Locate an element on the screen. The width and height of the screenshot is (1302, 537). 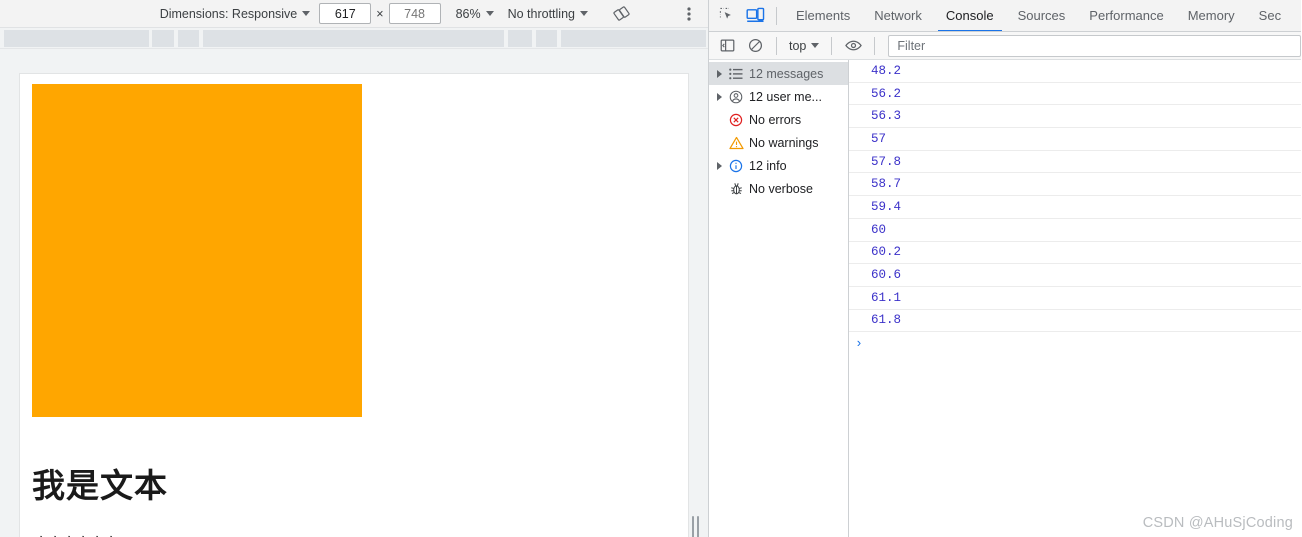
more-options-icon is located at coordinates (689, 14).